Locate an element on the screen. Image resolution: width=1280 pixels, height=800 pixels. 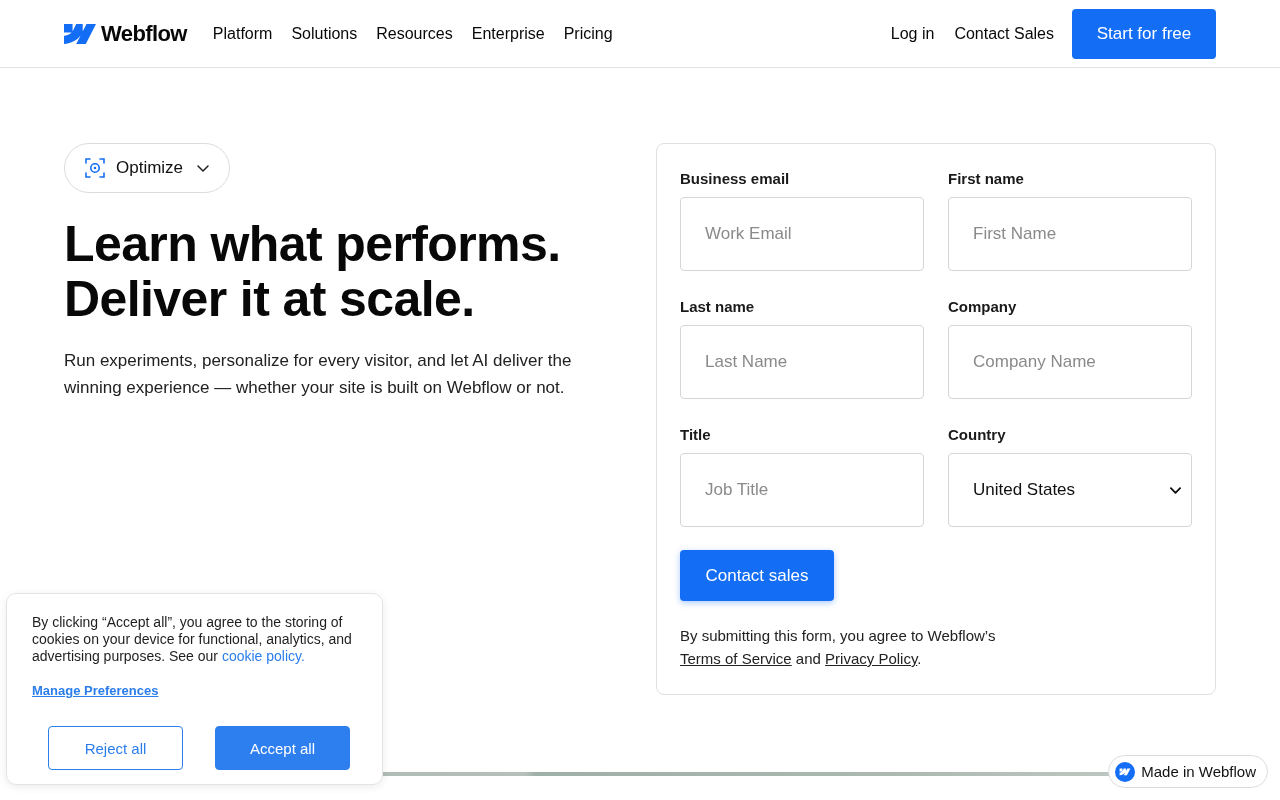
legal-link: Terms of Service is located at coordinates (736, 658).